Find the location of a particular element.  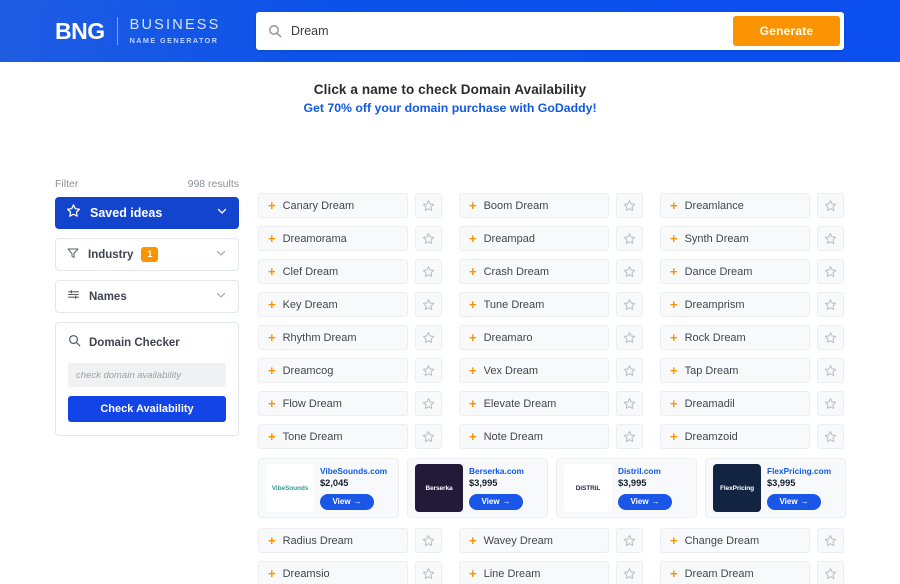

name-card: + Note Dream is located at coordinates (534, 436).